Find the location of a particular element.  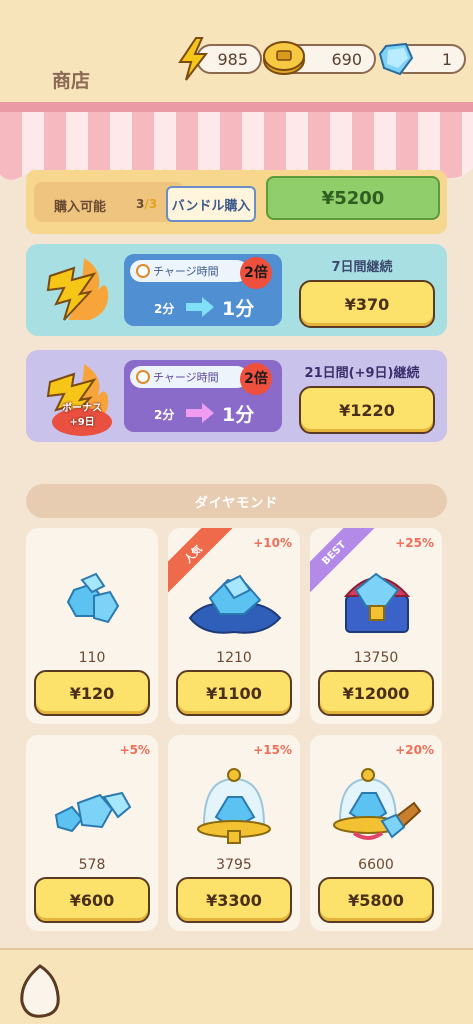

energy-value: 985 is located at coordinates (232, 59).